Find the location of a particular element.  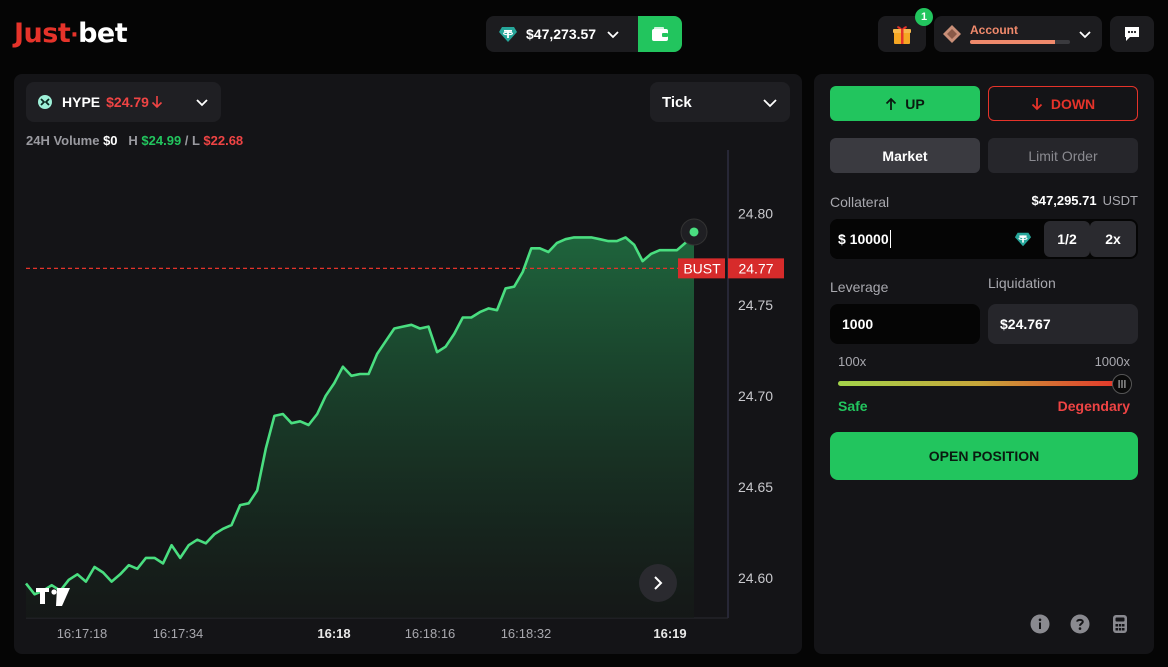

chat-icon is located at coordinates (1132, 34).